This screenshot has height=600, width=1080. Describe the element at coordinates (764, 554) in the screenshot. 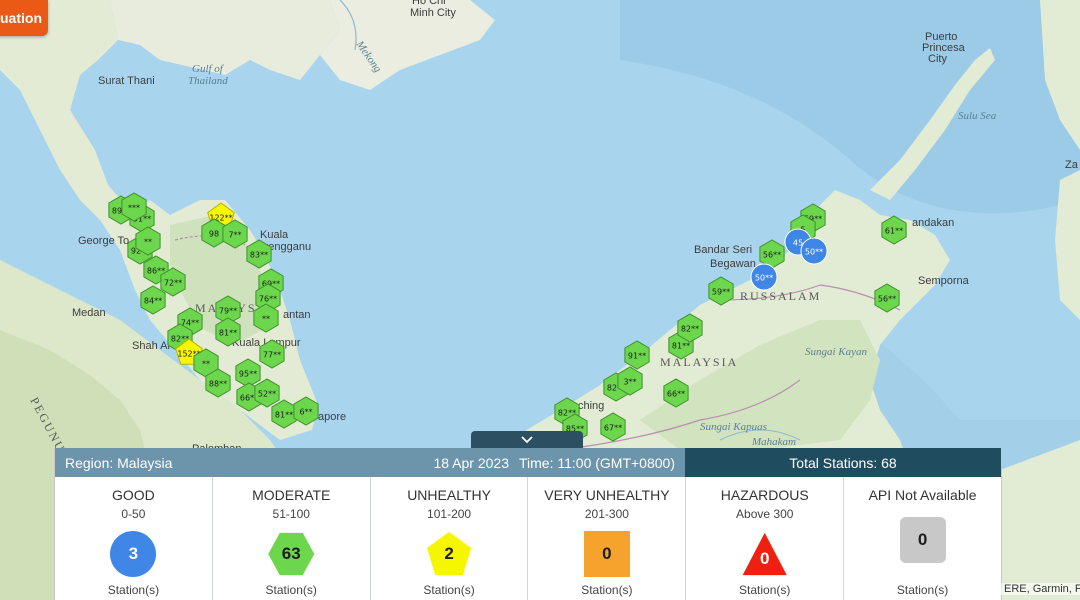

I see `hazardous-count-badge: 0` at that location.